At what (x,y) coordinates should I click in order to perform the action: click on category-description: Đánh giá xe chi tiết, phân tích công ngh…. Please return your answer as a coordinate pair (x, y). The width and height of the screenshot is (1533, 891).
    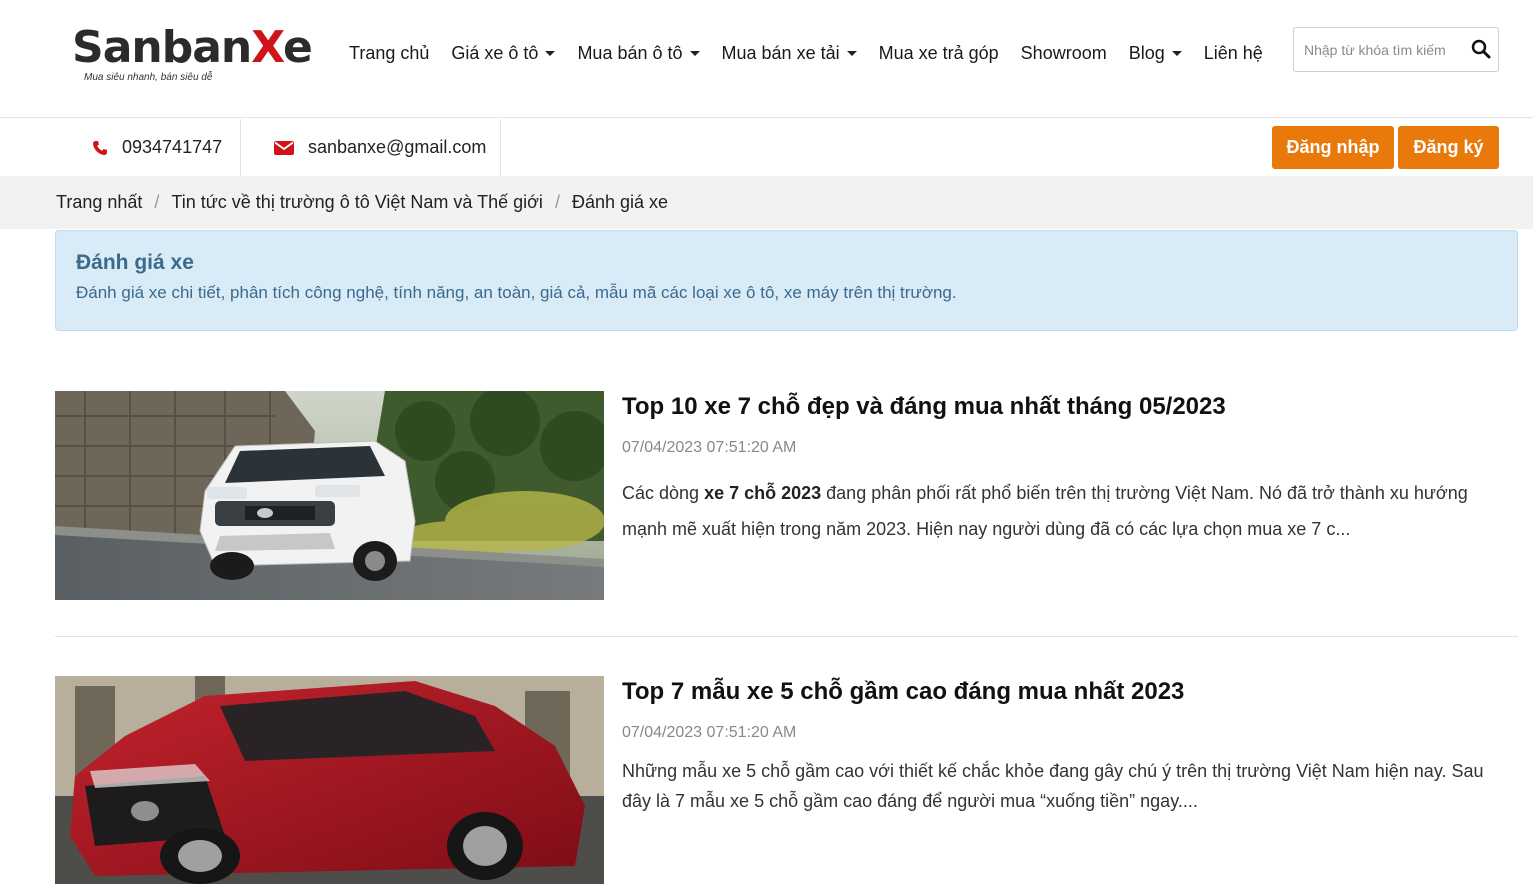
    Looking at the image, I should click on (516, 292).